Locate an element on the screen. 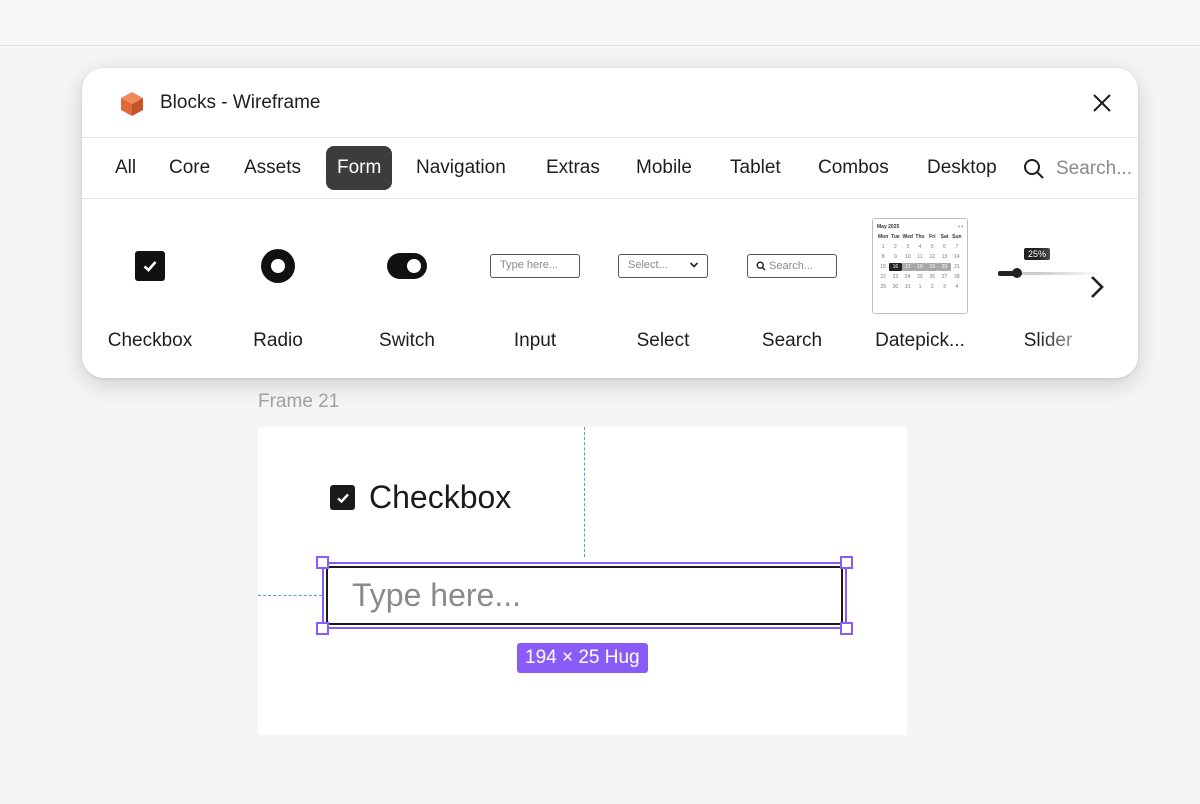 Image resolution: width=1200 pixels, height=804 pixels. resize-handle-bottom-right is located at coordinates (846, 628).